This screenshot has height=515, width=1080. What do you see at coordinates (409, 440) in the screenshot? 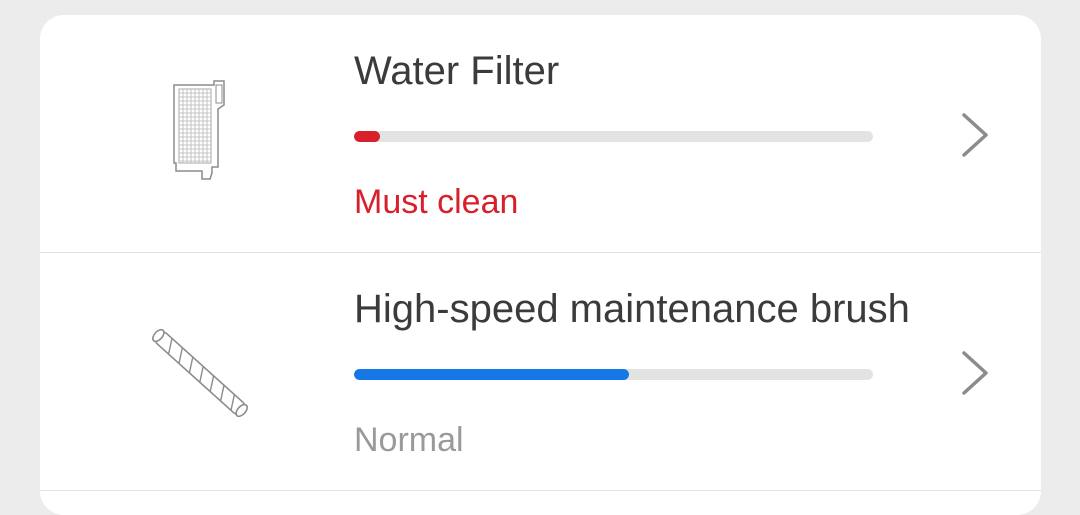
I see `status-label: Normal` at bounding box center [409, 440].